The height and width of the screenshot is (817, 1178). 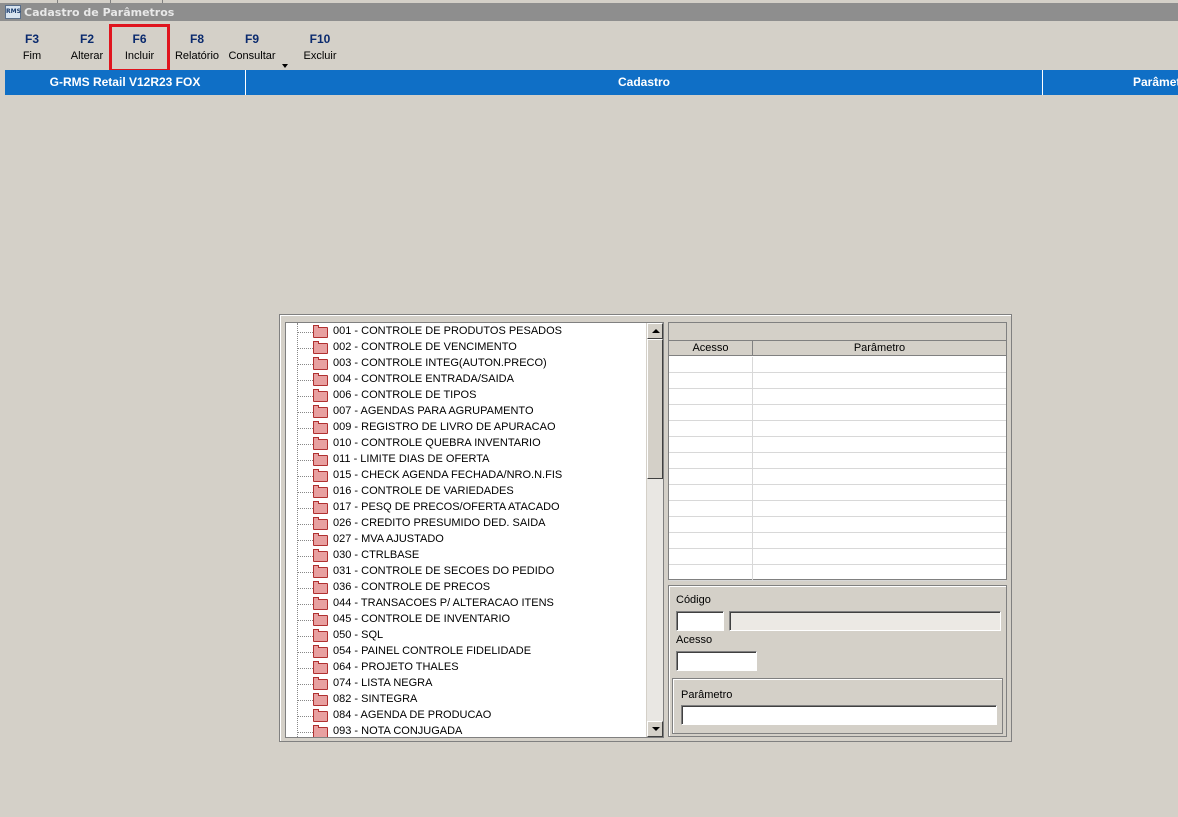 I want to click on fim-button: F3 Fim, so click(x=32, y=47).